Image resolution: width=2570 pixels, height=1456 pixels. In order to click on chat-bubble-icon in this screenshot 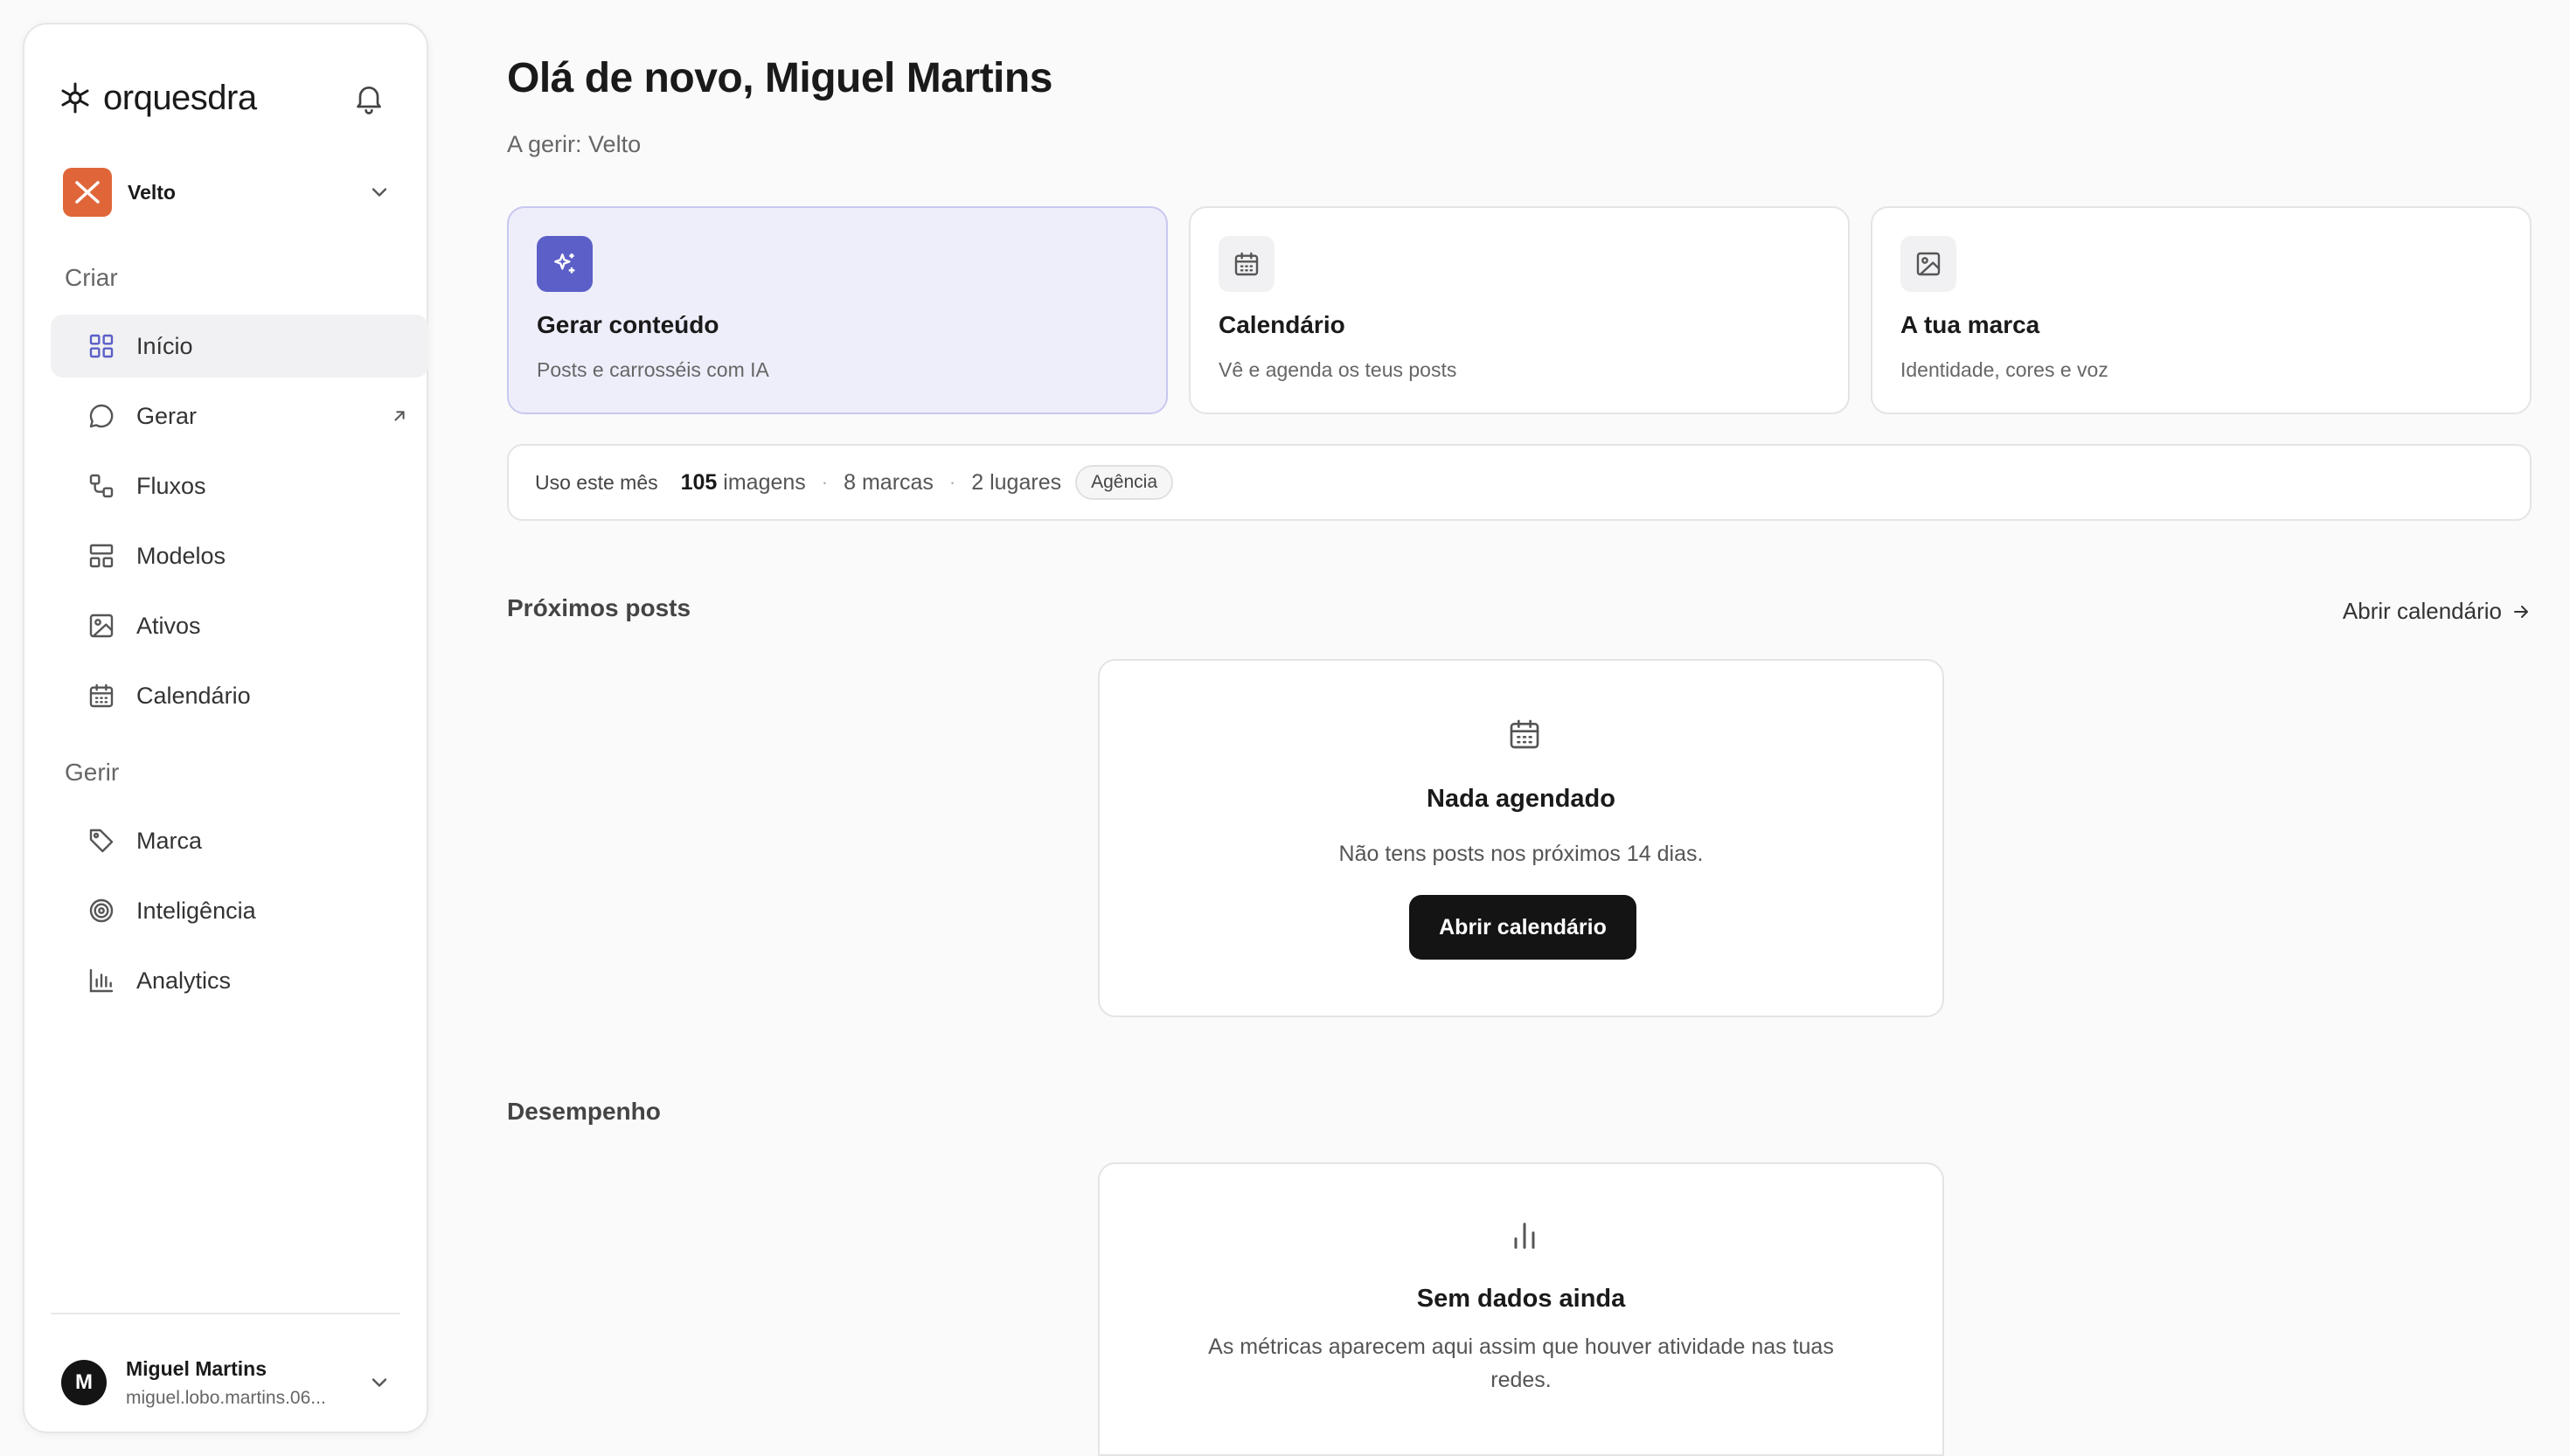, I will do `click(101, 416)`.